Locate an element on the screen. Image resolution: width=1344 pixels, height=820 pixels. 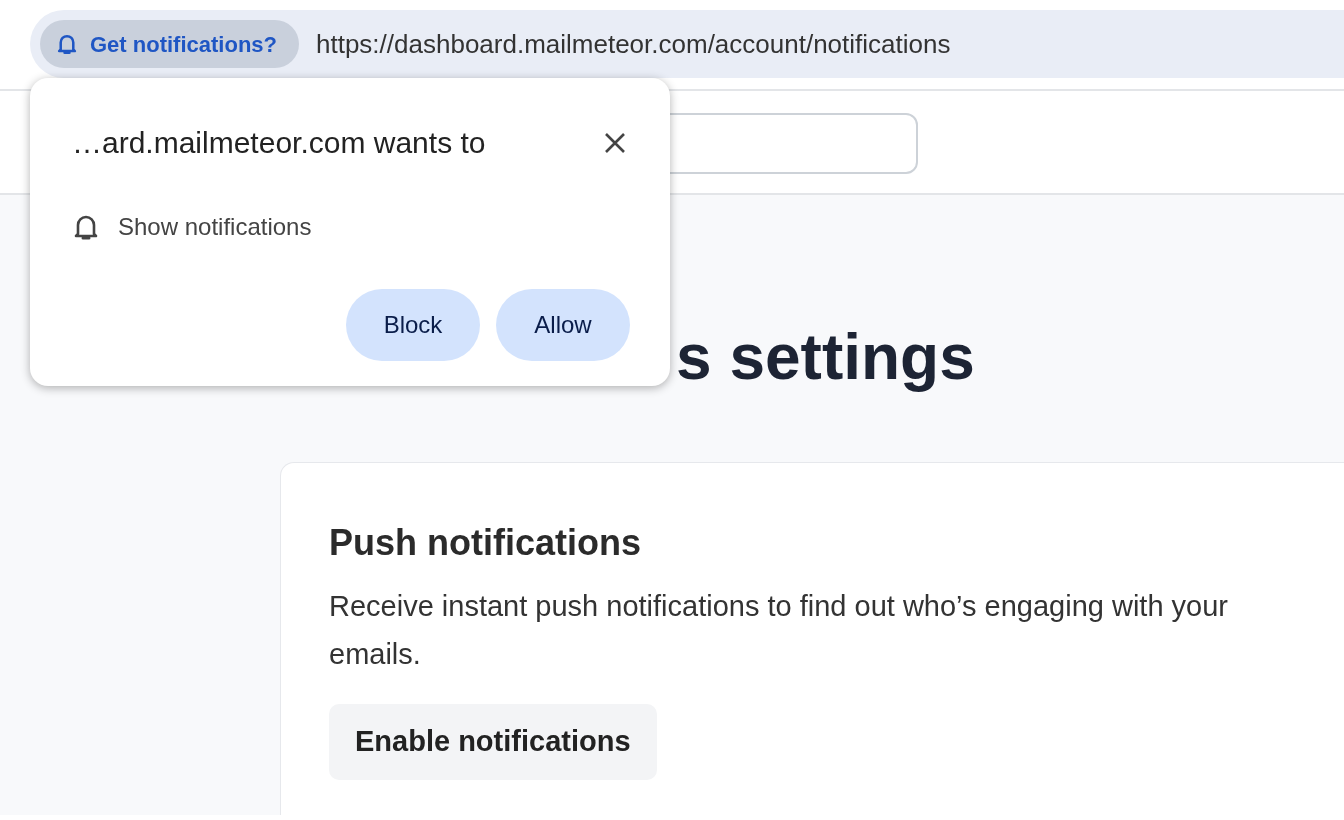
bell-icon is located at coordinates (67, 44).